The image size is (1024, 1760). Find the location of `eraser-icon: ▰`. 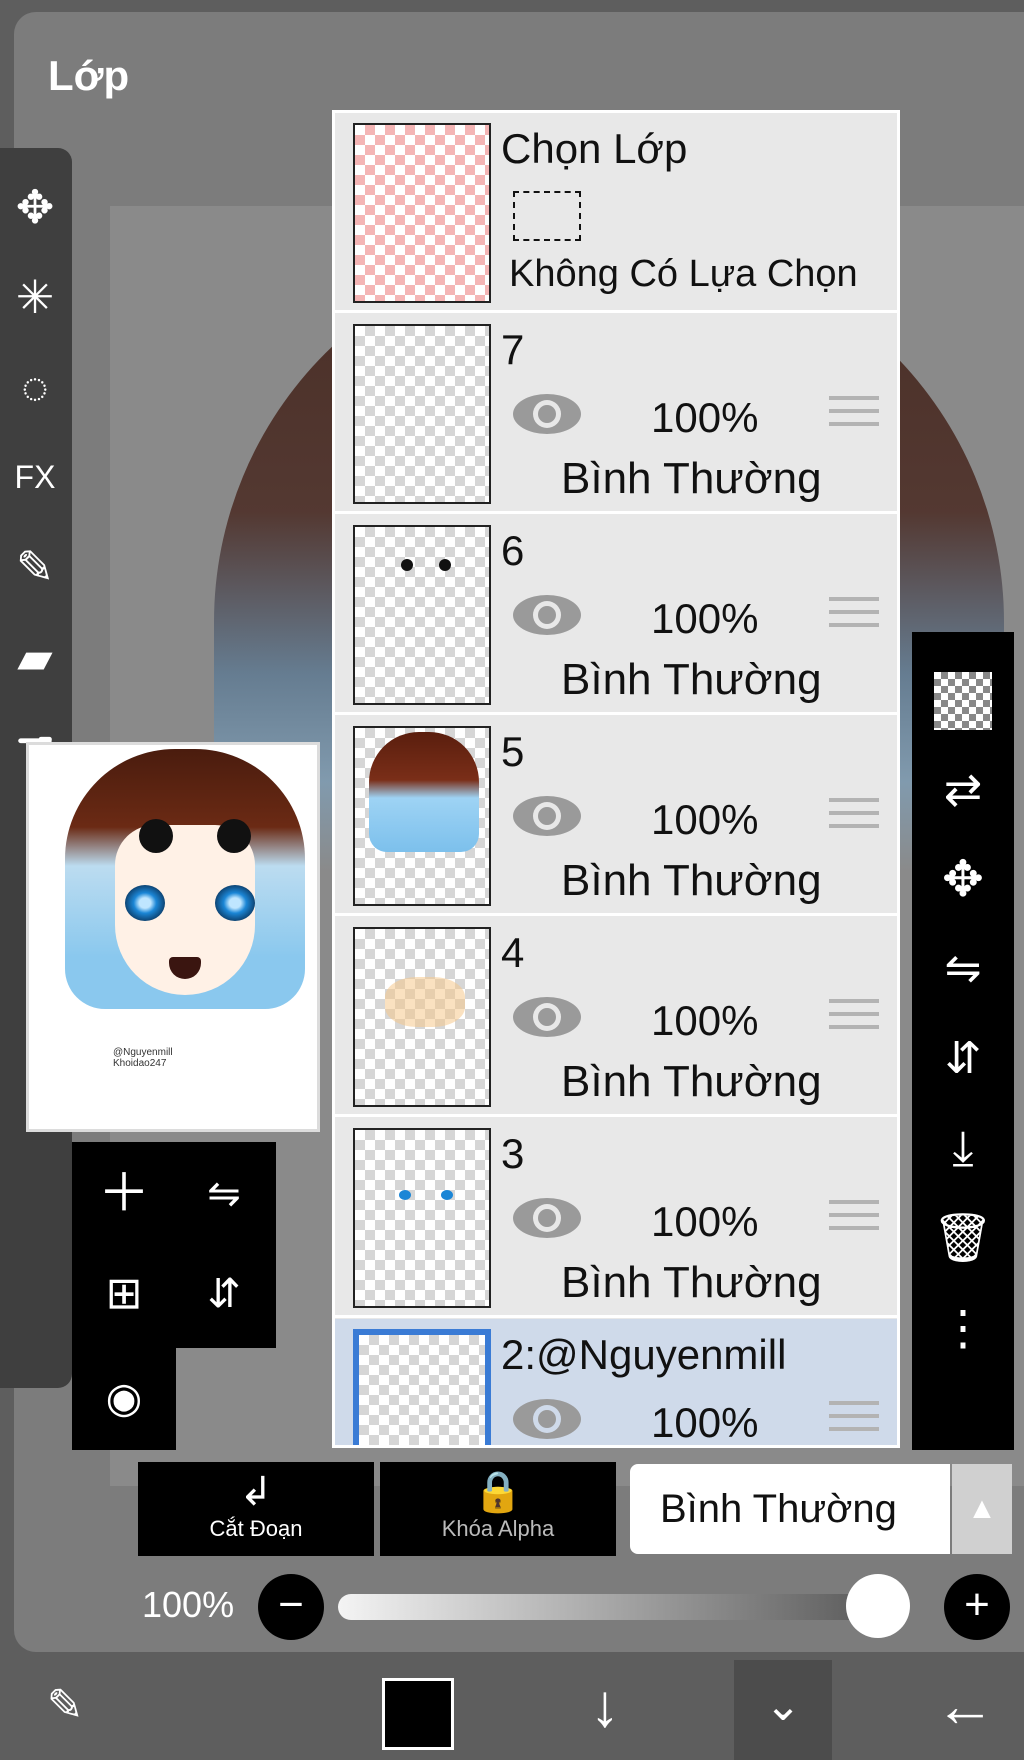

eraser-icon: ▰ is located at coordinates (35, 657).